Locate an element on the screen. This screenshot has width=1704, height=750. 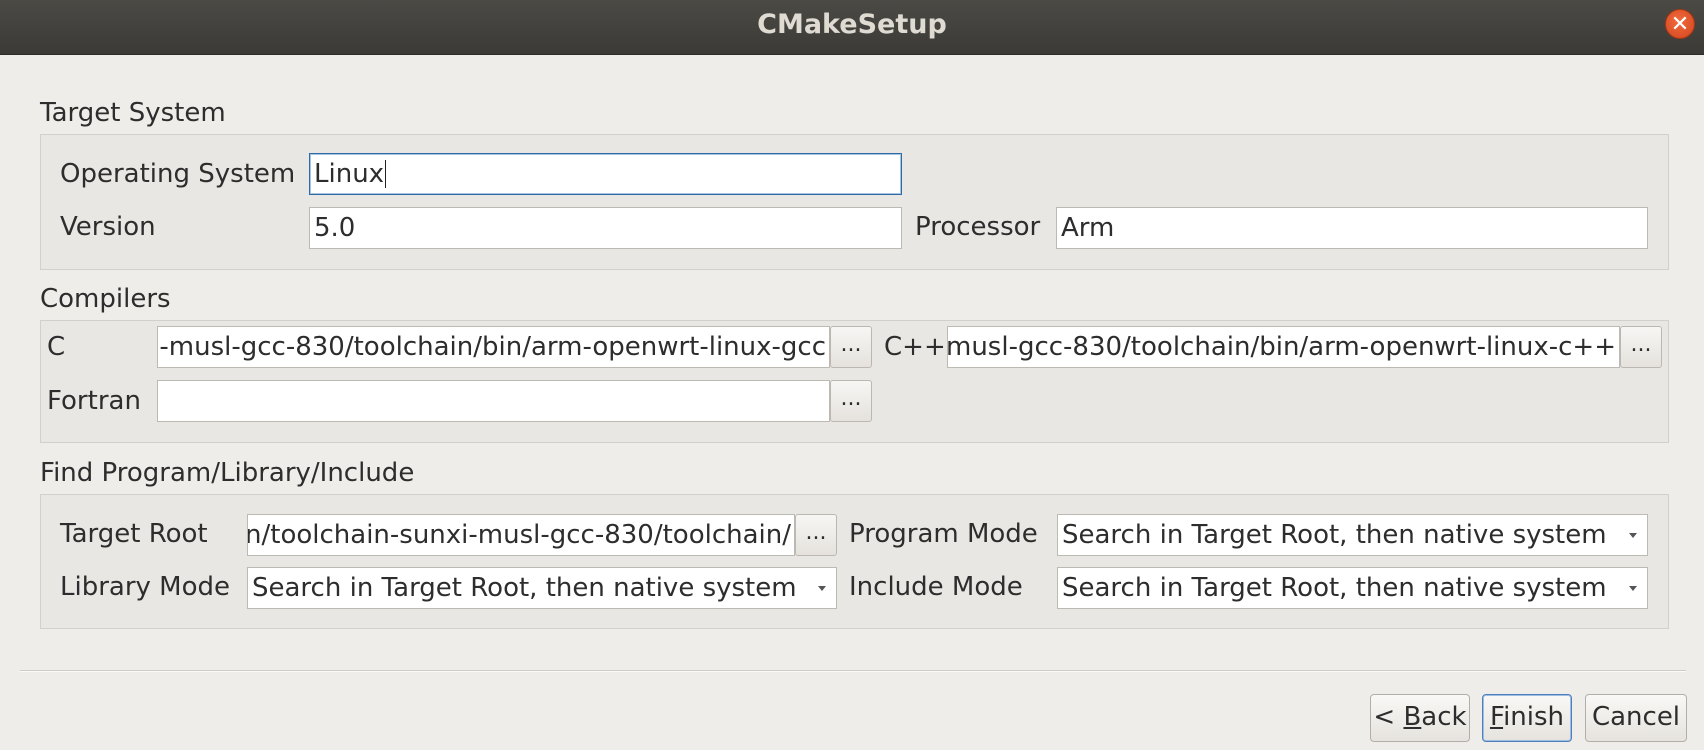
text-caret is located at coordinates (386, 174).